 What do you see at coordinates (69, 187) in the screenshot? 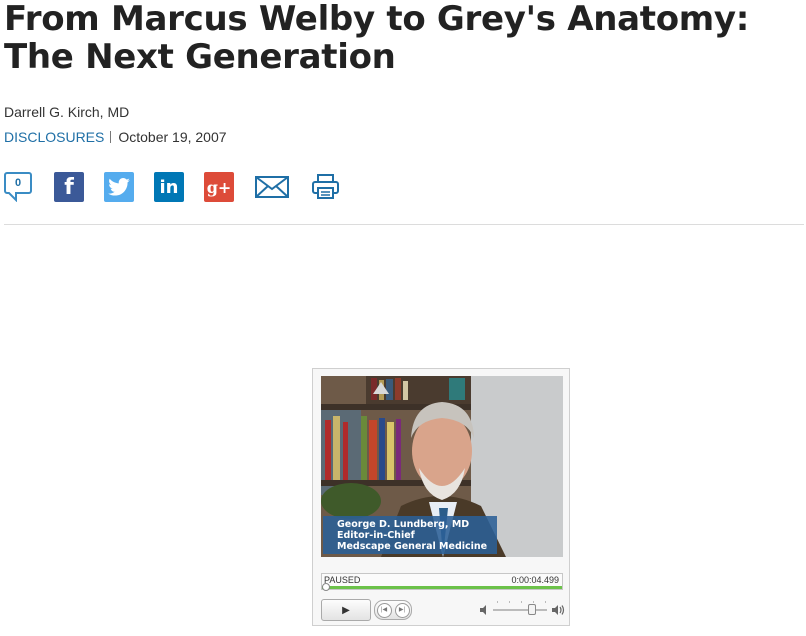
I see `facebook-icon: f` at bounding box center [69, 187].